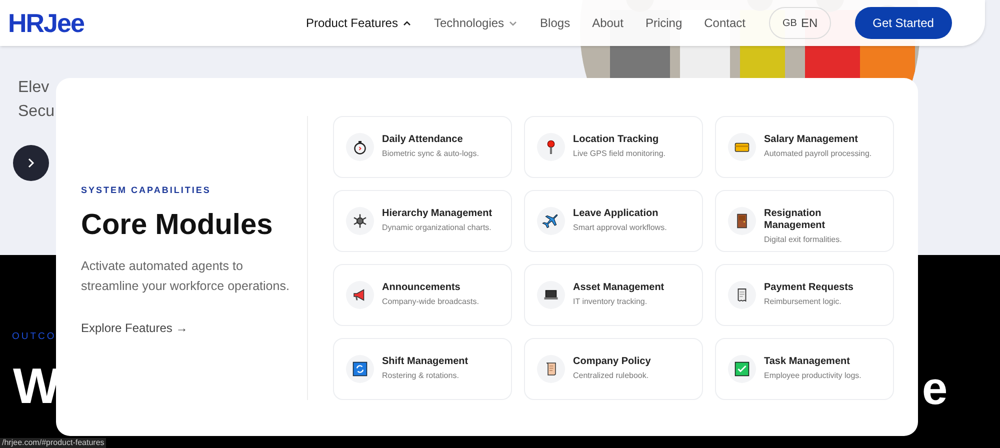  I want to click on module-subtitle: Rostering & rotations., so click(421, 376).